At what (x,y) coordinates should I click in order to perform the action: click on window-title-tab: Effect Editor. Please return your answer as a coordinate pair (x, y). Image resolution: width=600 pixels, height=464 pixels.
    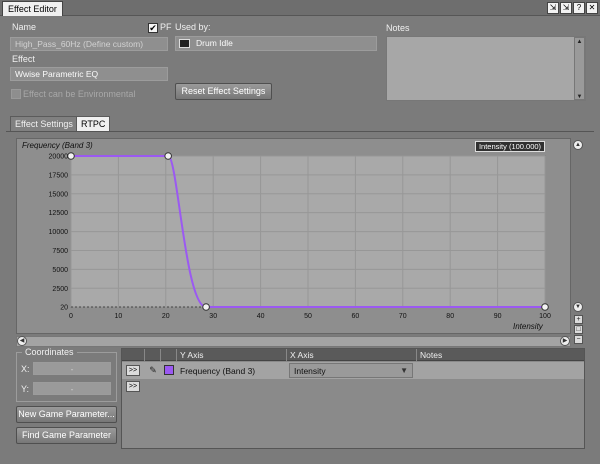
    Looking at the image, I should click on (32, 8).